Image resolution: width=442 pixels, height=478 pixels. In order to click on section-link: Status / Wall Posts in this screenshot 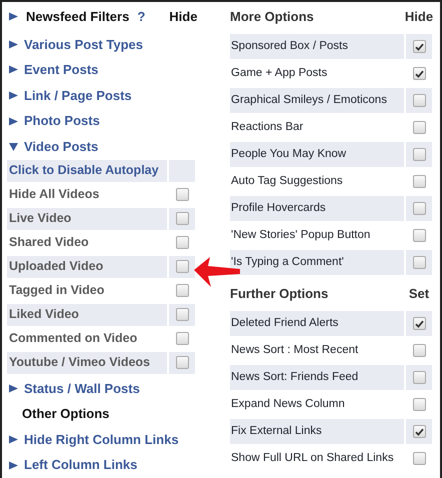, I will do `click(82, 388)`.